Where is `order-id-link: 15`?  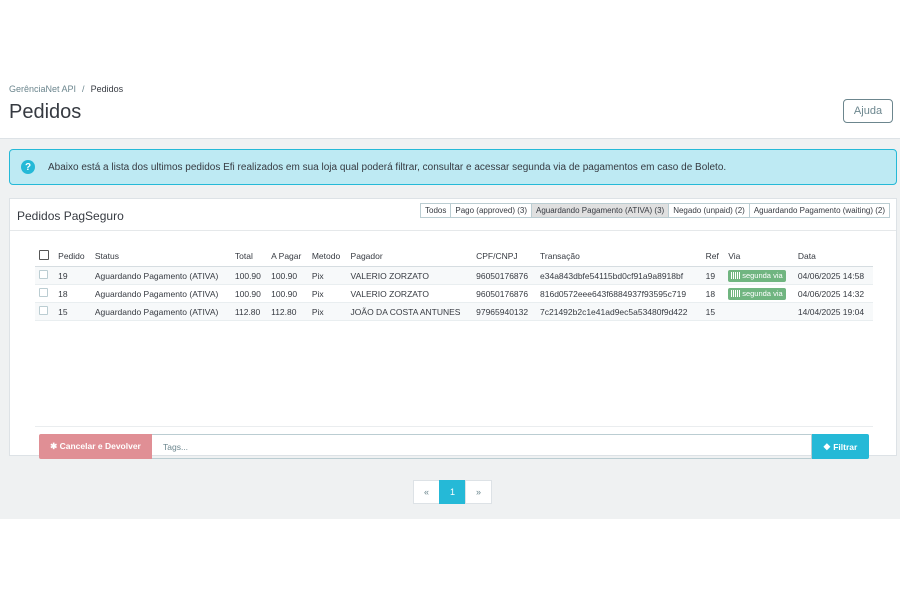
order-id-link: 15 is located at coordinates (72, 311).